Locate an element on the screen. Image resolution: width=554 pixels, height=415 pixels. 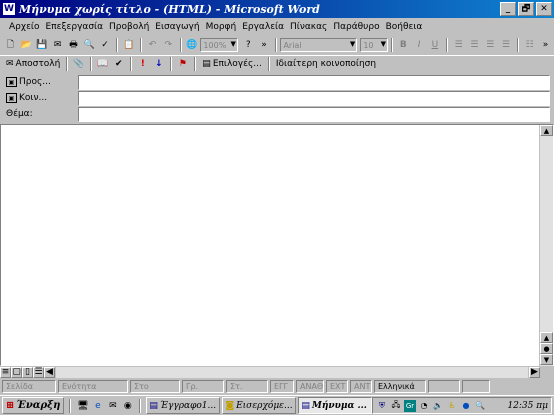
clock: 12:35 πμ is located at coordinates (527, 406).